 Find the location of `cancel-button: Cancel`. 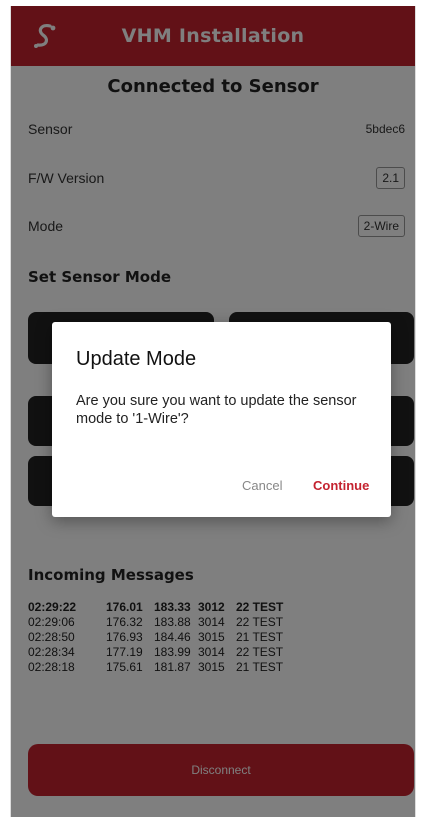

cancel-button: Cancel is located at coordinates (262, 485).